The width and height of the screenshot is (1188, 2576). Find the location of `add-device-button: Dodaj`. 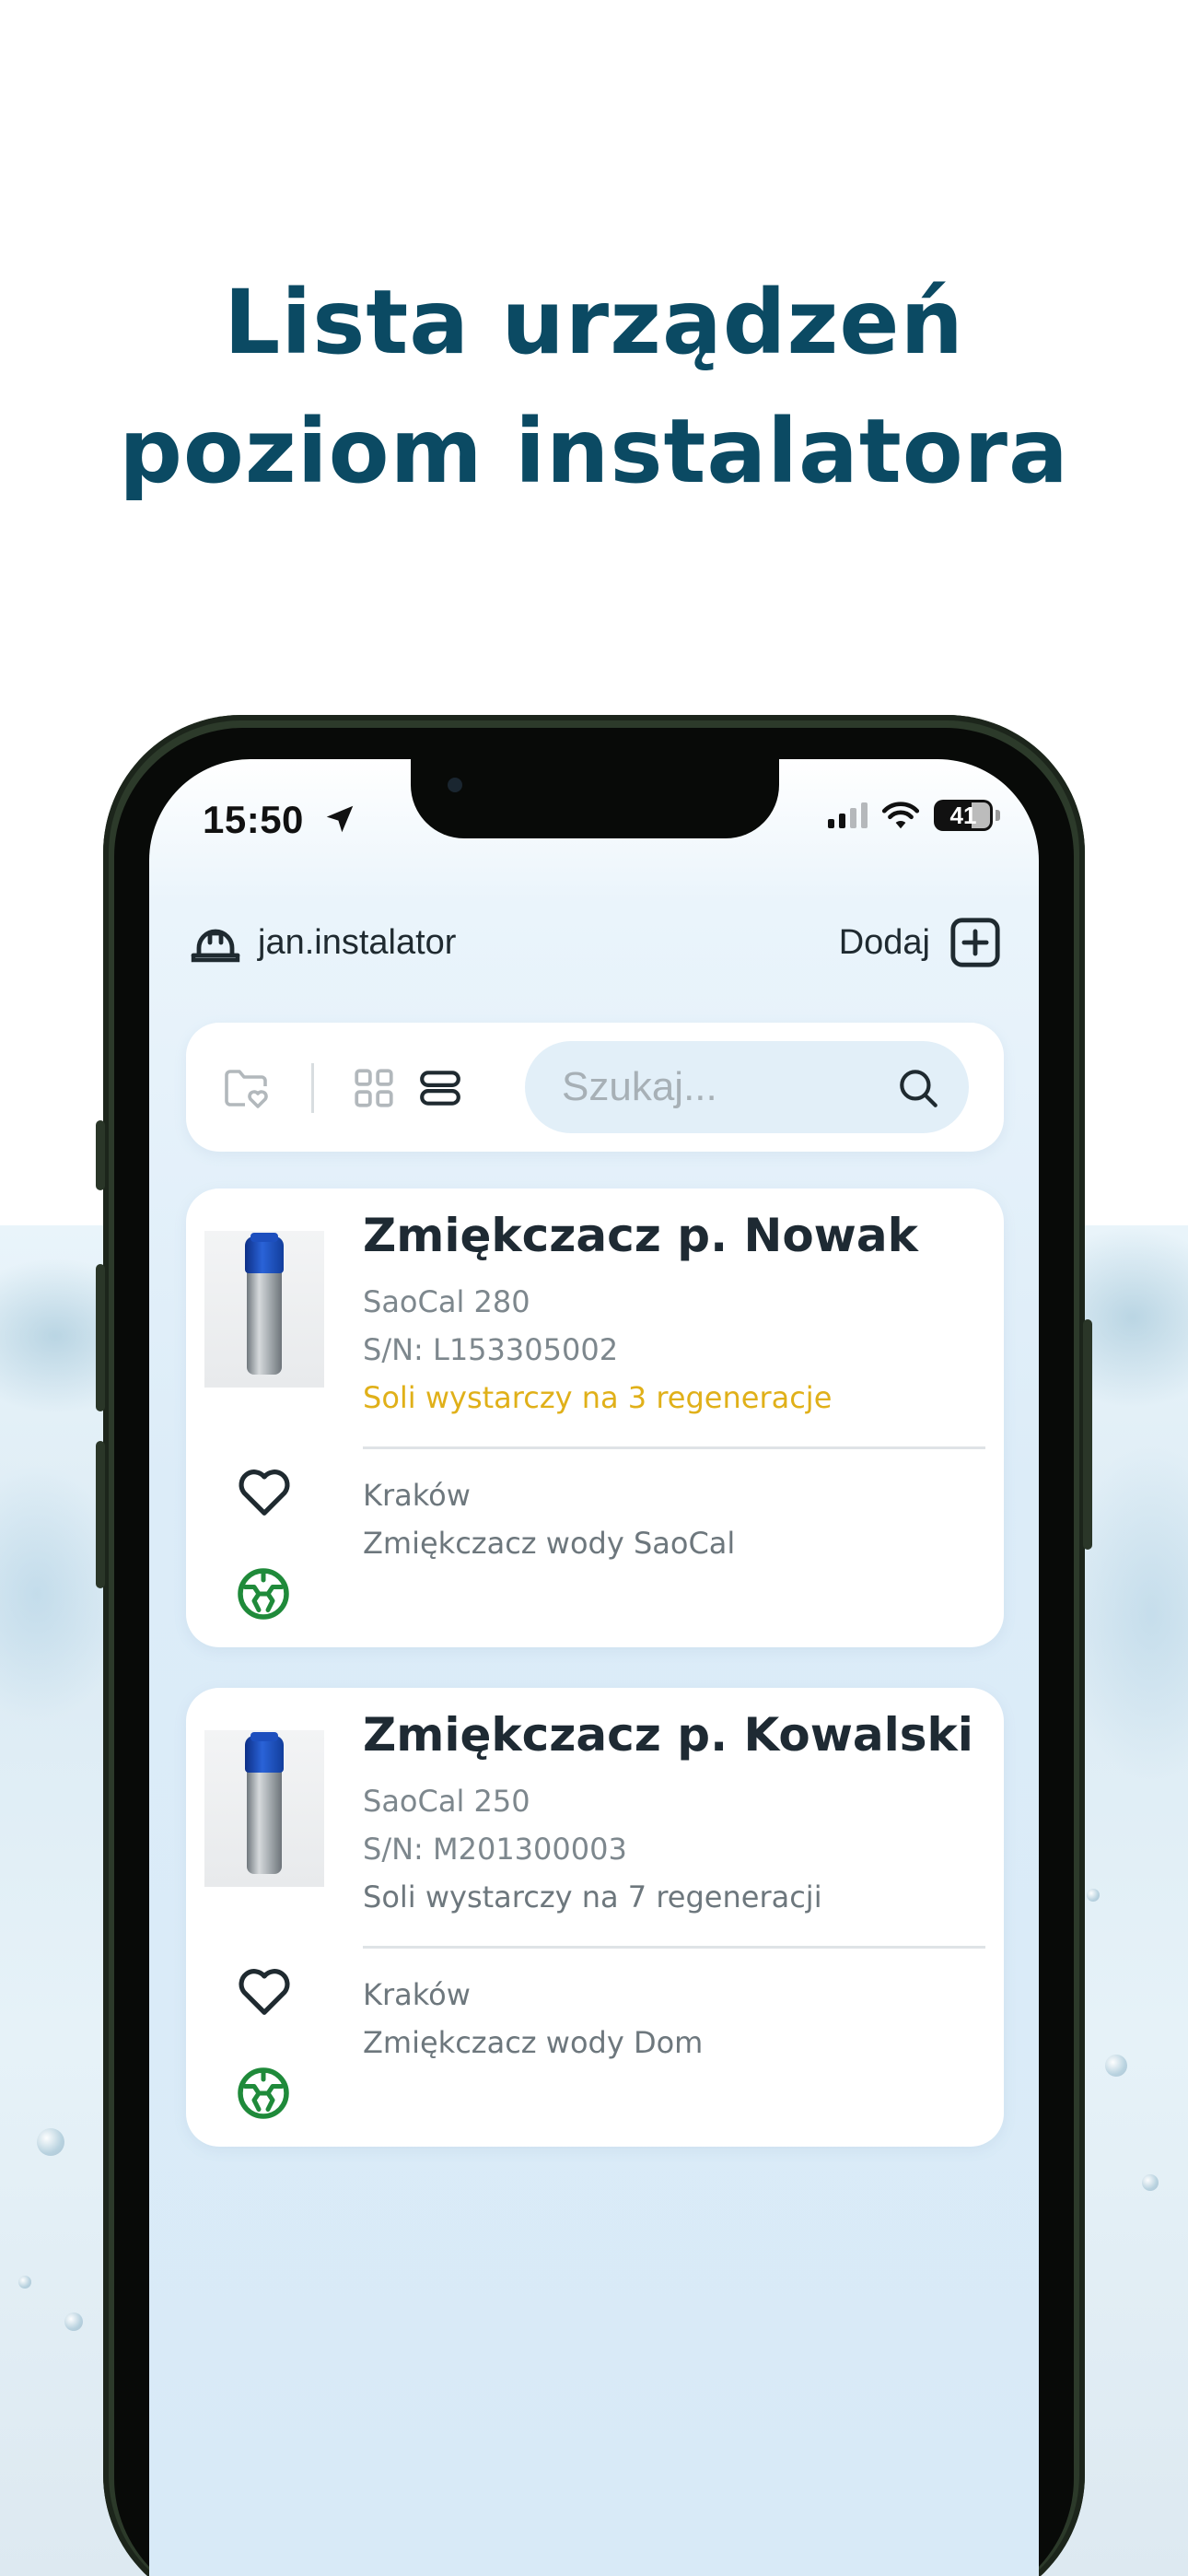

add-device-button: Dodaj is located at coordinates (920, 942).